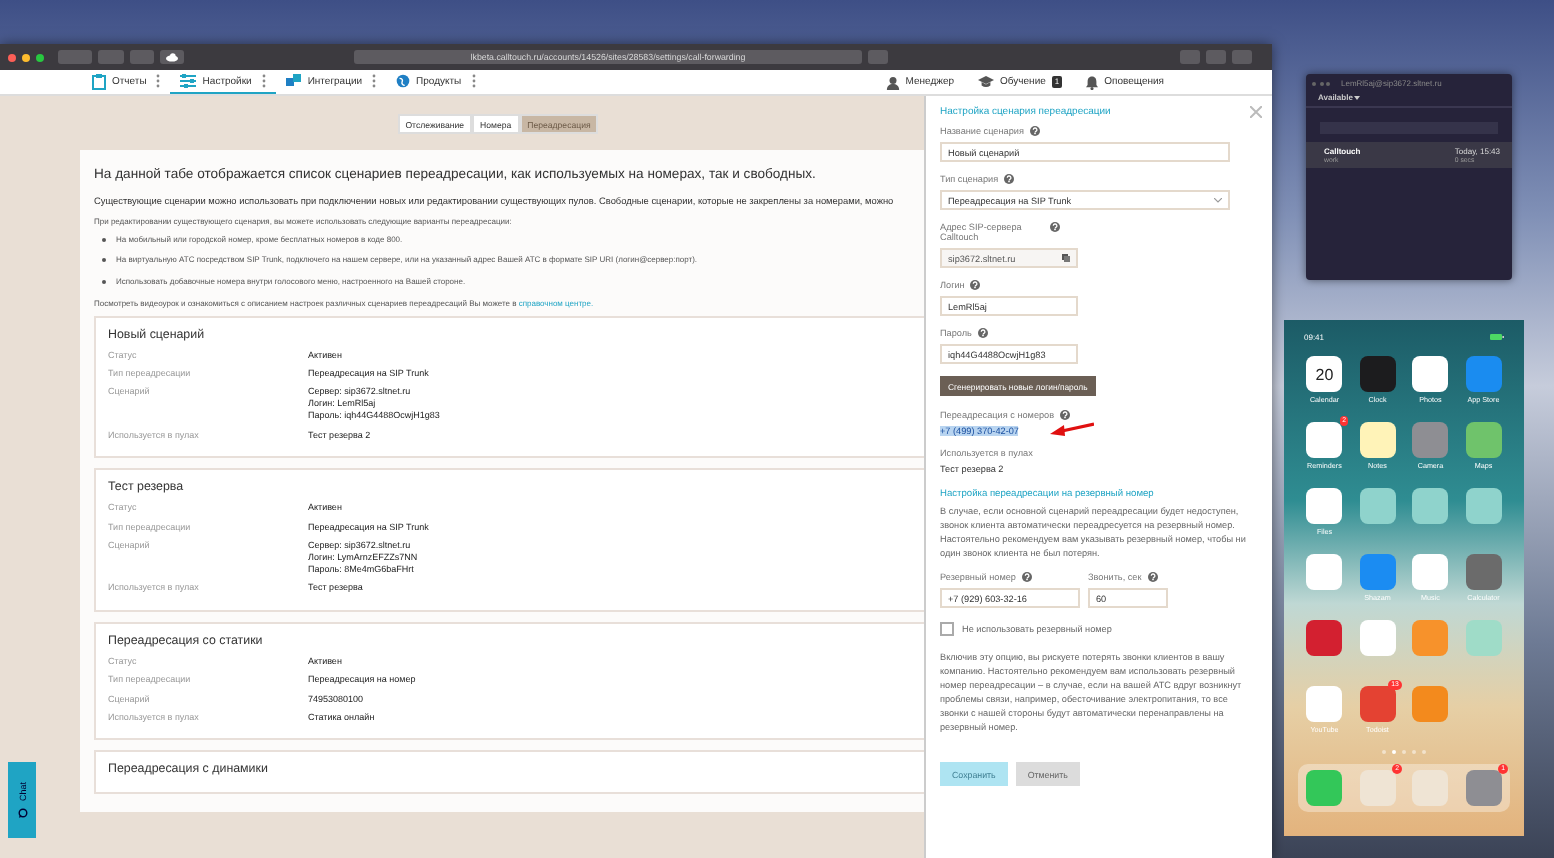 The image size is (1554, 858). I want to click on copy-icon, so click(1066, 258).